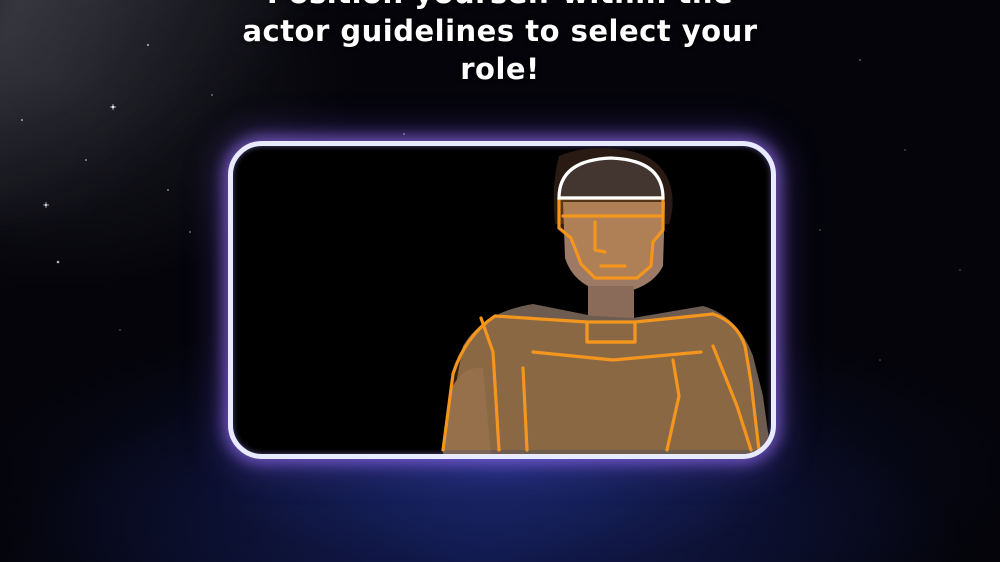 This screenshot has height=562, width=1000. I want to click on instruction-line-2: actor guidelines to select your, so click(500, 31).